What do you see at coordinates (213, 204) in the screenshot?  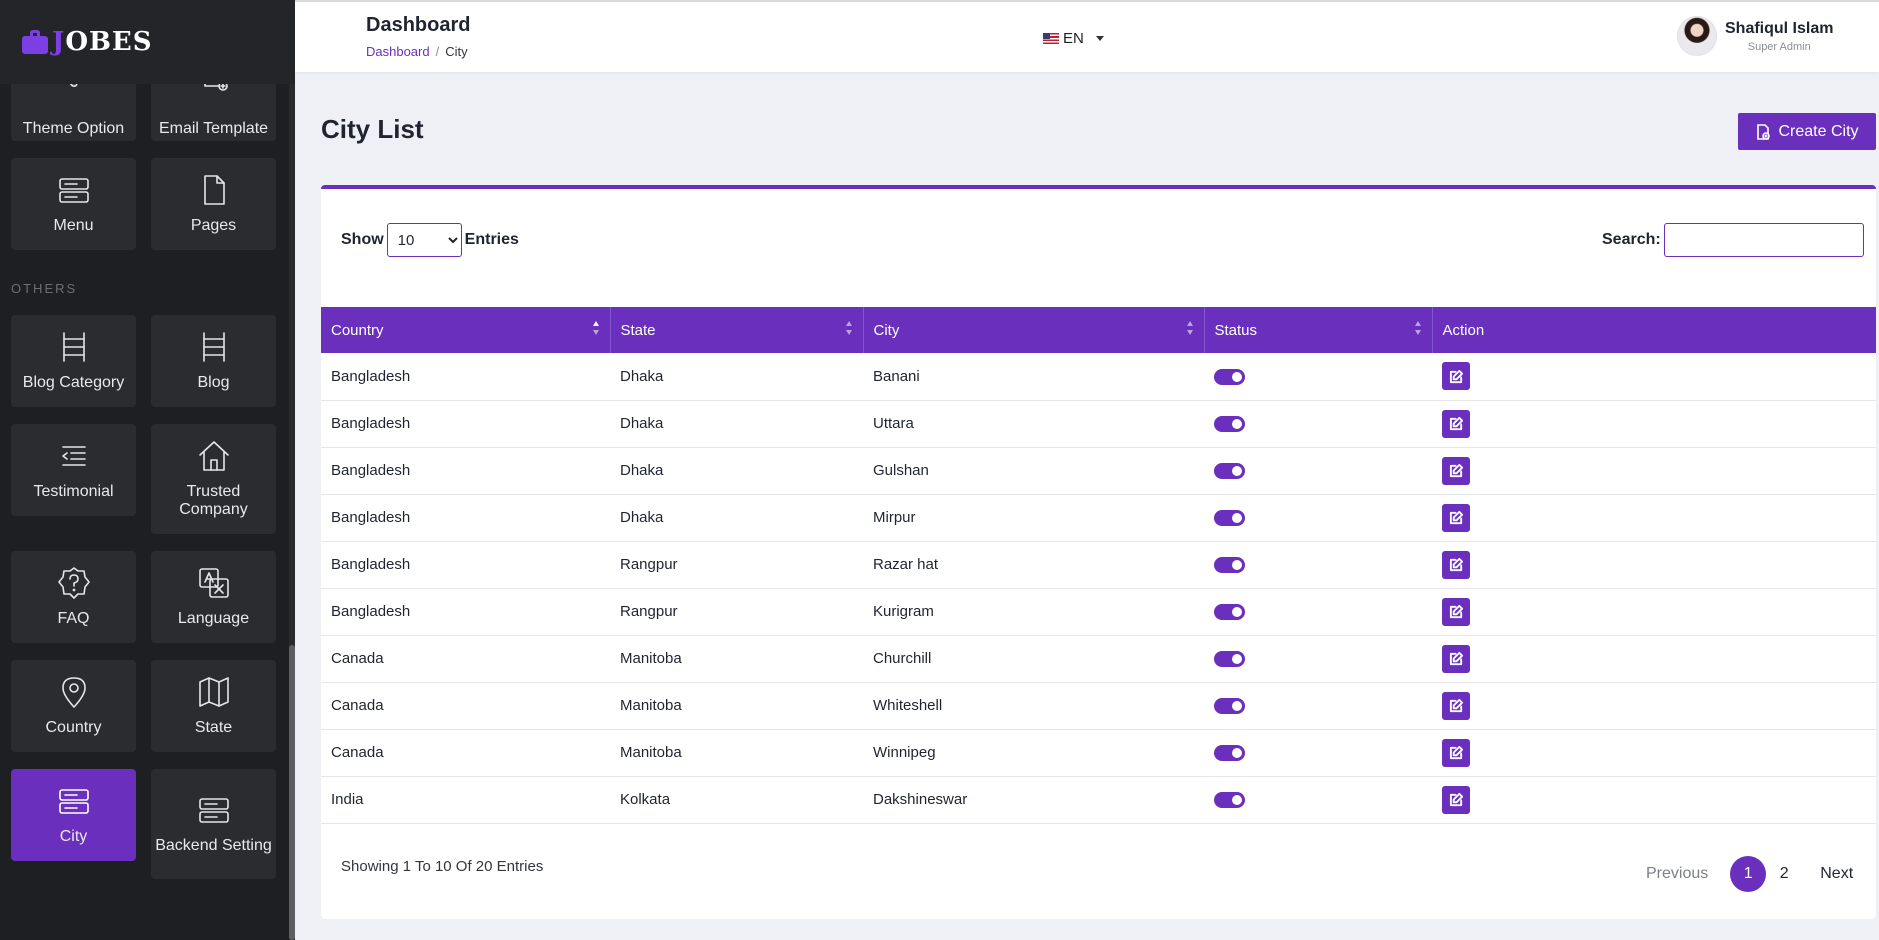 I see `sidebar-item-pages: Pages` at bounding box center [213, 204].